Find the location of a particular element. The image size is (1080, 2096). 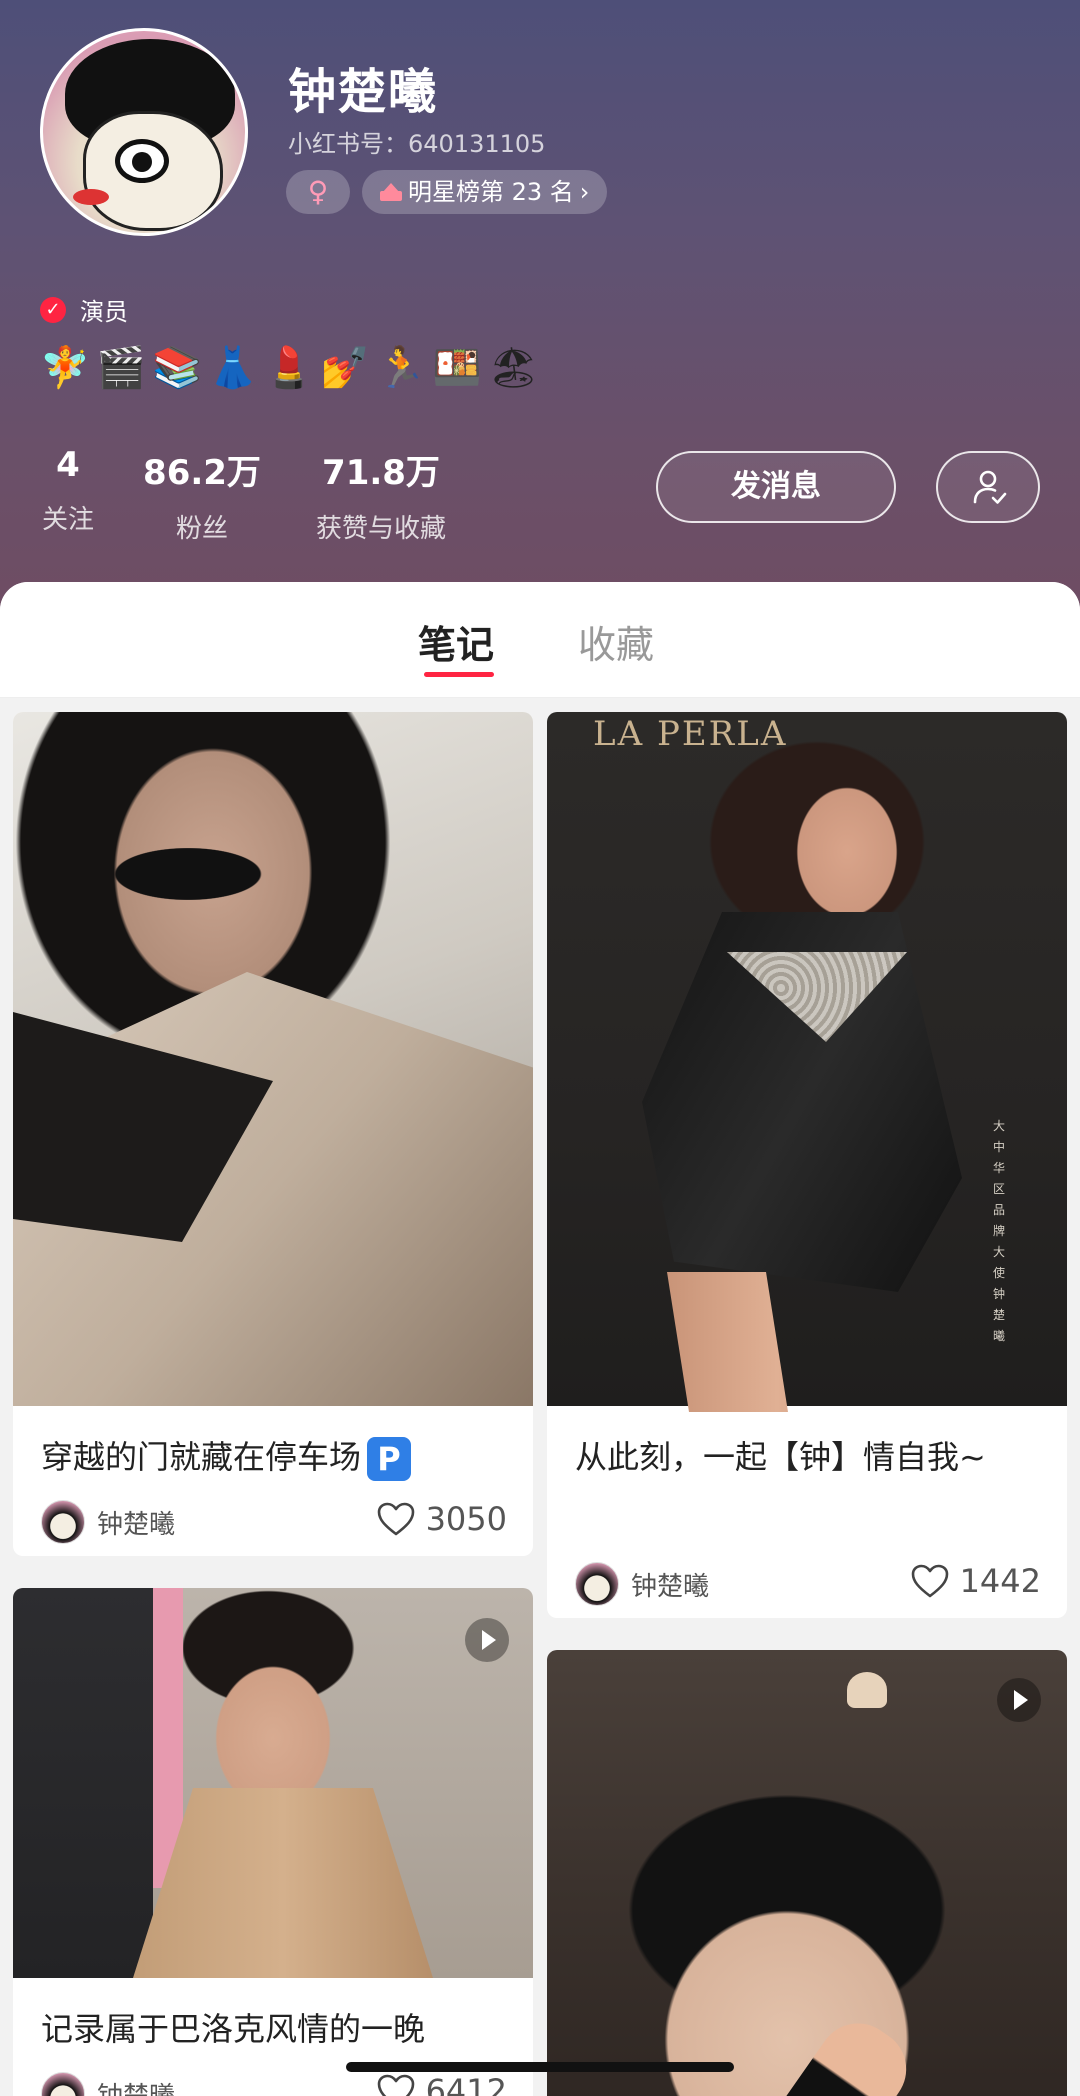

tab-bar: 笔记 收藏 is located at coordinates (540, 640).